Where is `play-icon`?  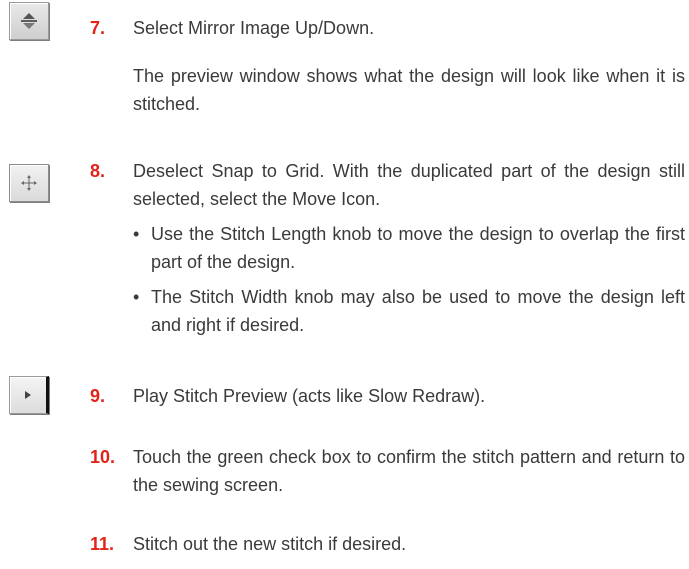
play-icon is located at coordinates (28, 395).